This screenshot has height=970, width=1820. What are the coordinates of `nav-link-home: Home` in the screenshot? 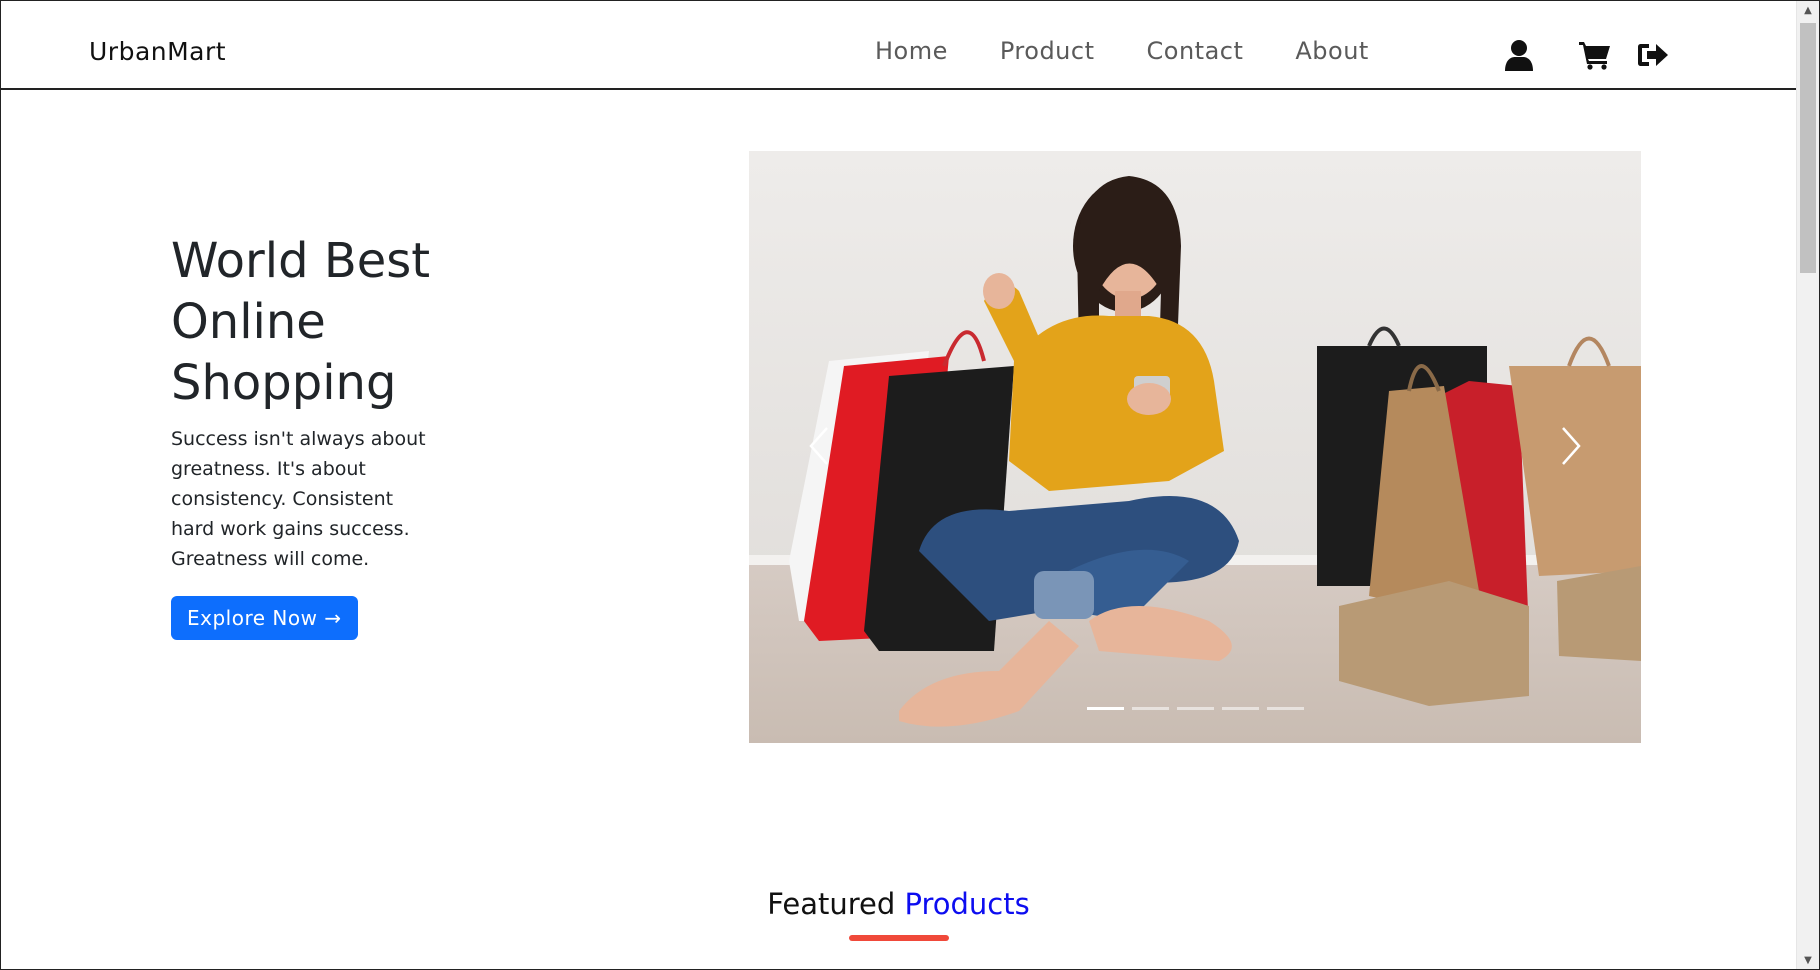 It's located at (911, 51).